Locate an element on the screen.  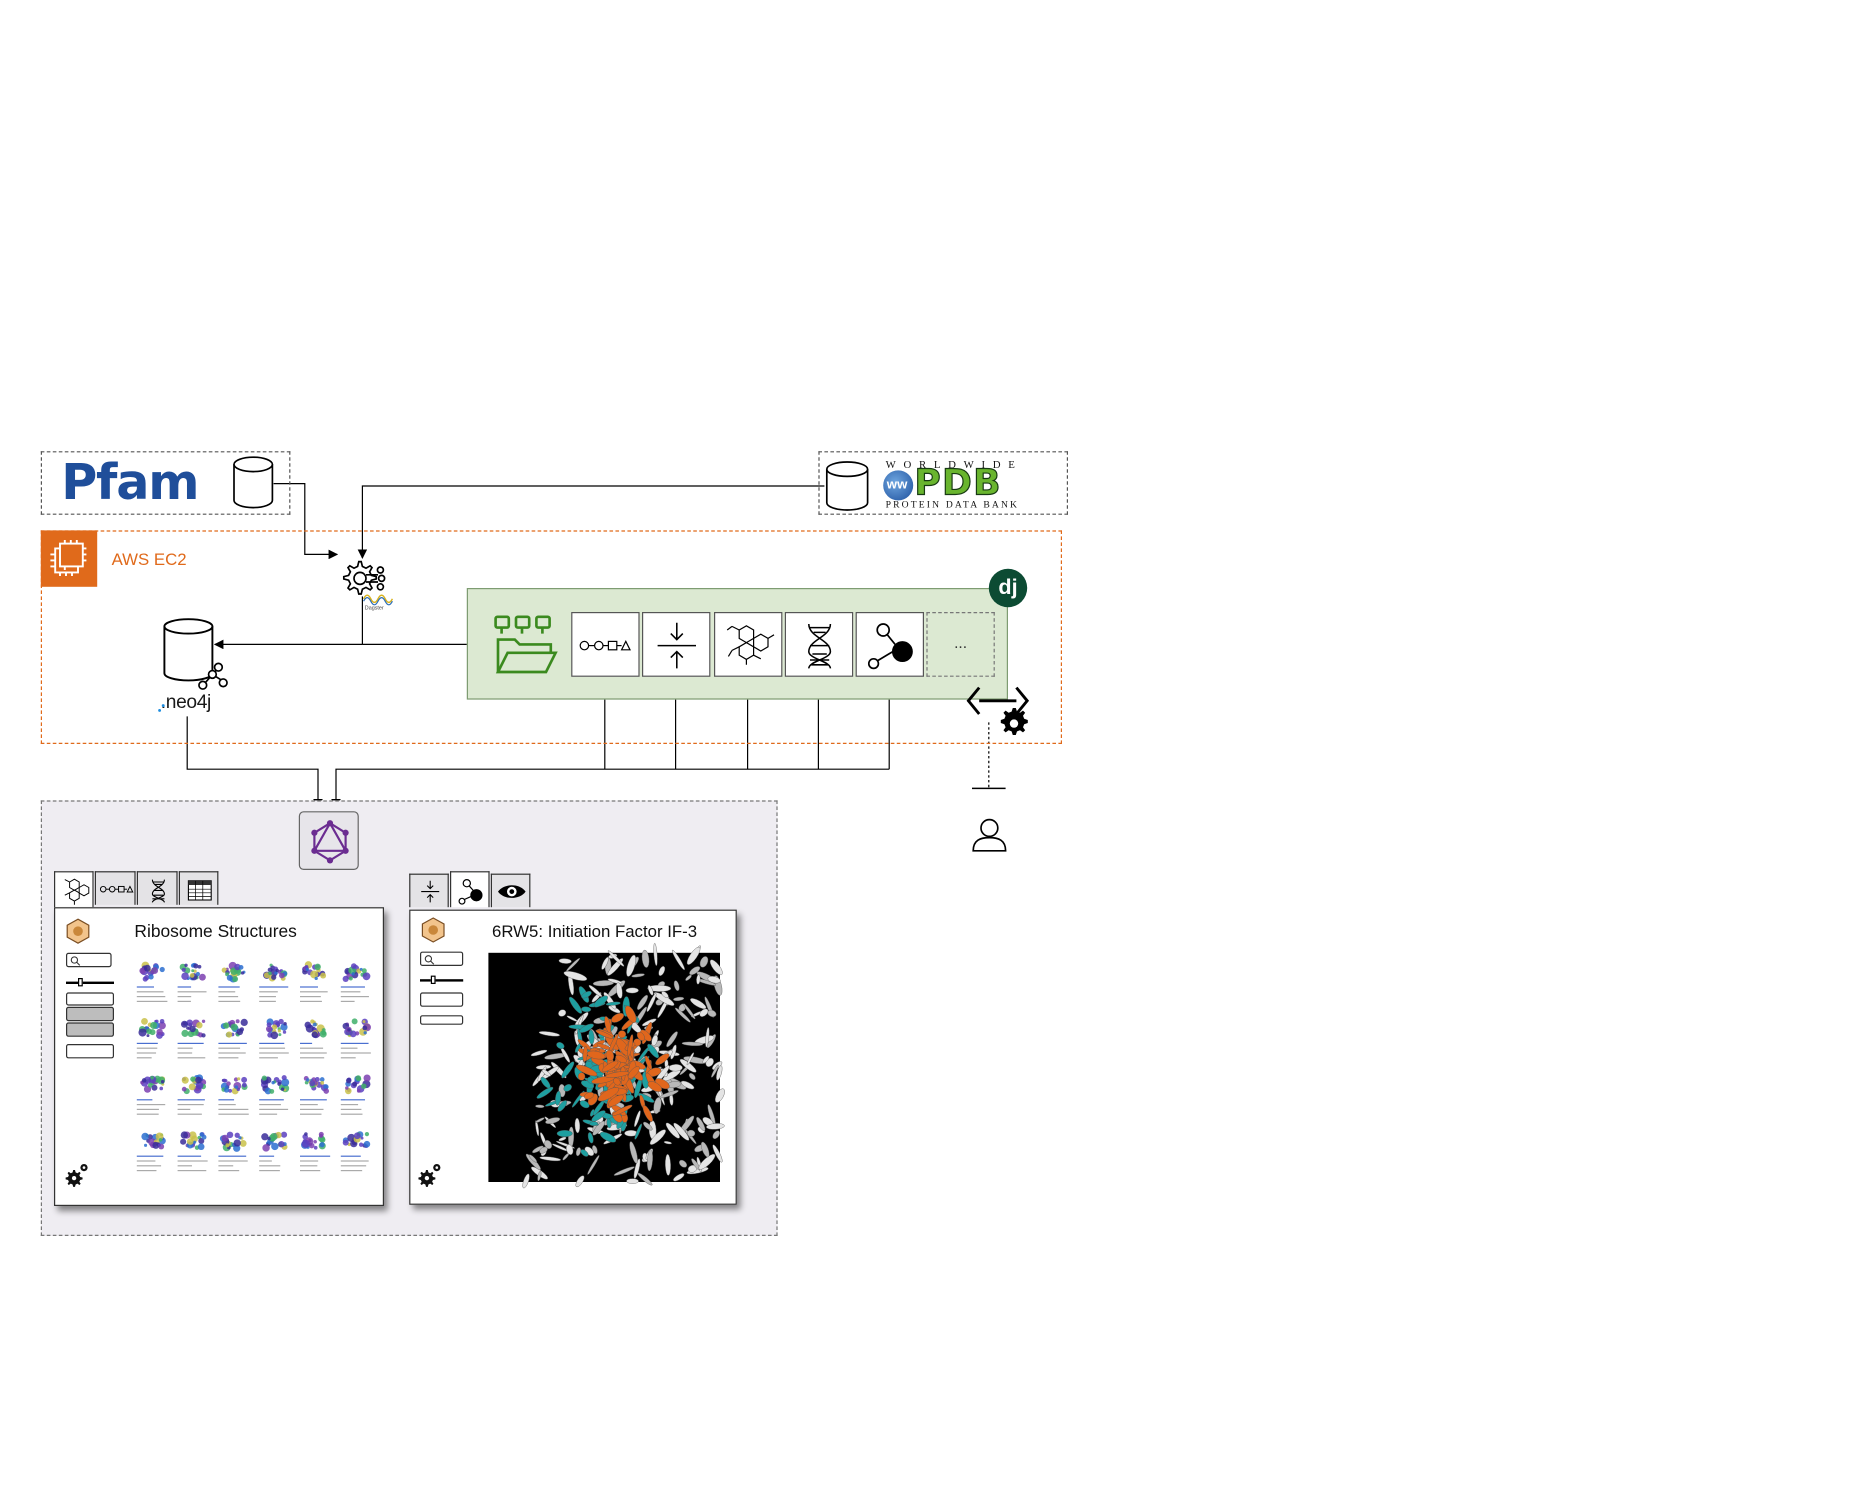
compress-tab-icon is located at coordinates (430, 891).